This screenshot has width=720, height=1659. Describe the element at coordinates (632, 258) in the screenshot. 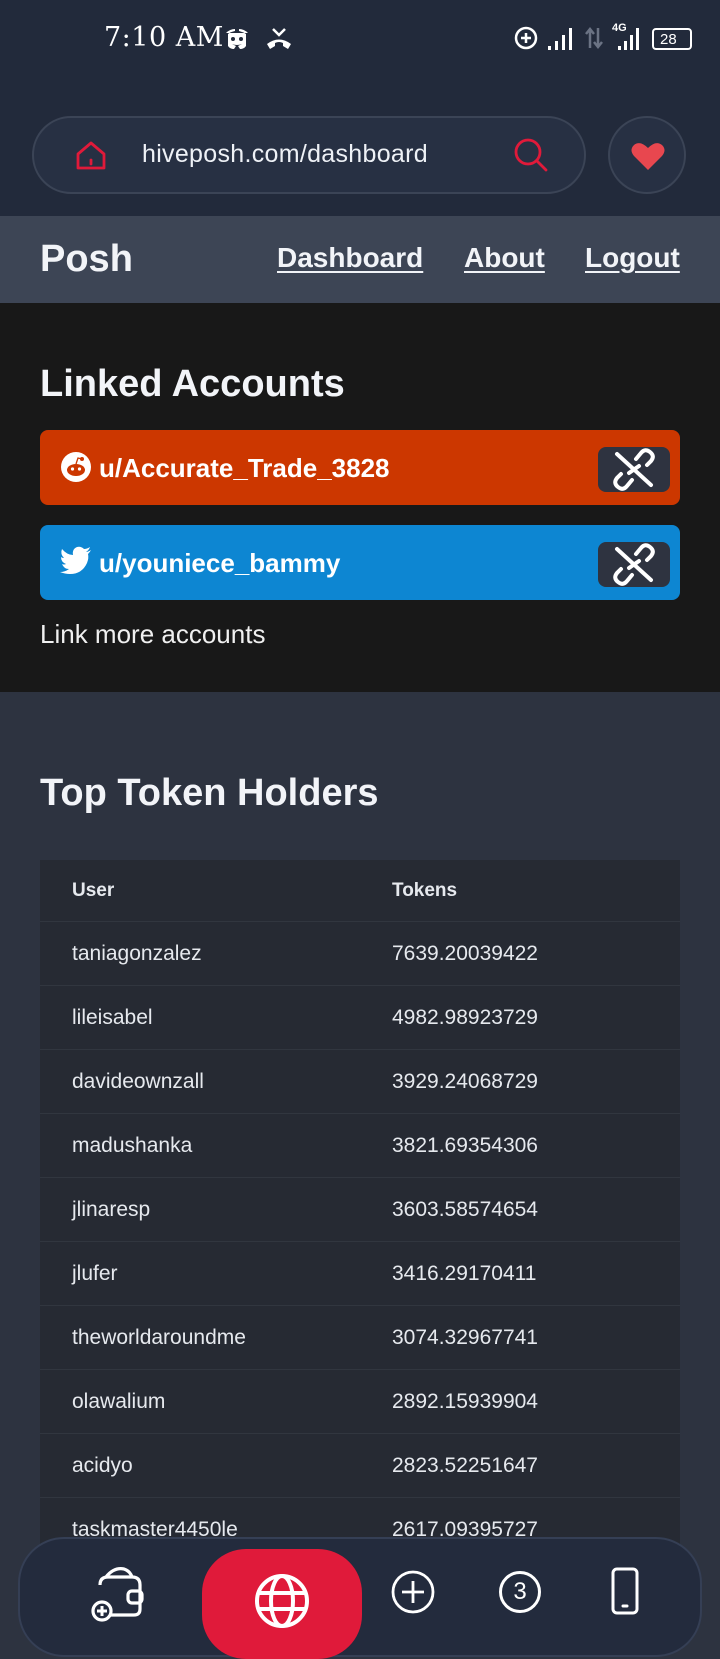

I see `nav-logout: Logout` at that location.